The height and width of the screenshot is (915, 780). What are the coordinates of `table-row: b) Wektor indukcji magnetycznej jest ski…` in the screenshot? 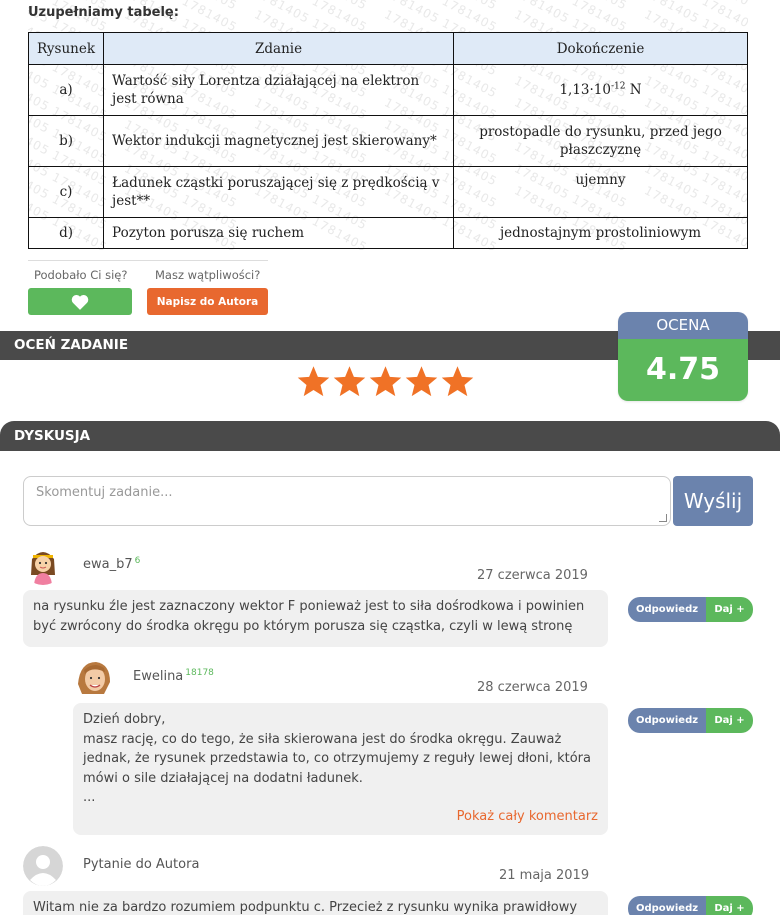 It's located at (387, 141).